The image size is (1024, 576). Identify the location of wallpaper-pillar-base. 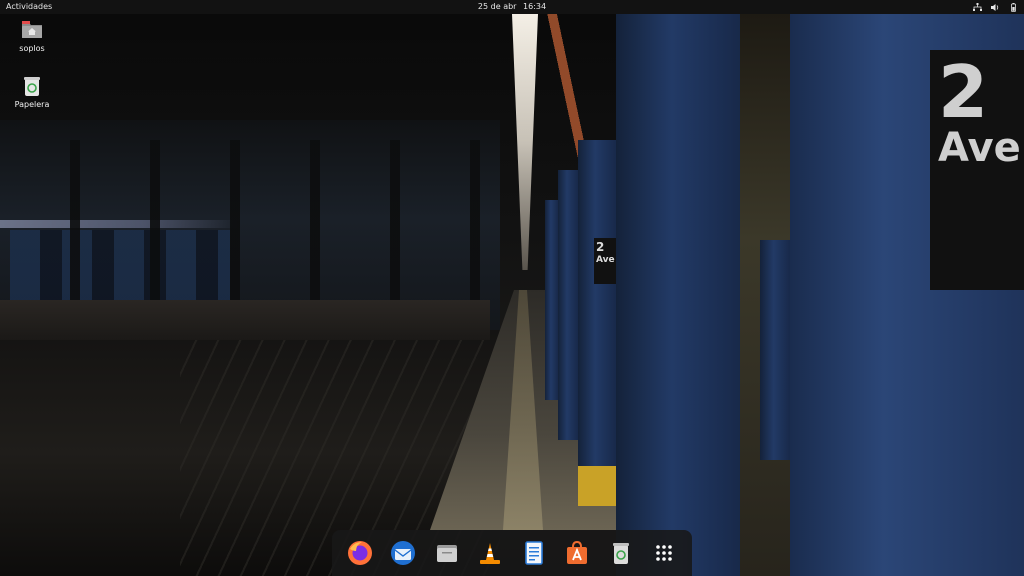
(597, 486).